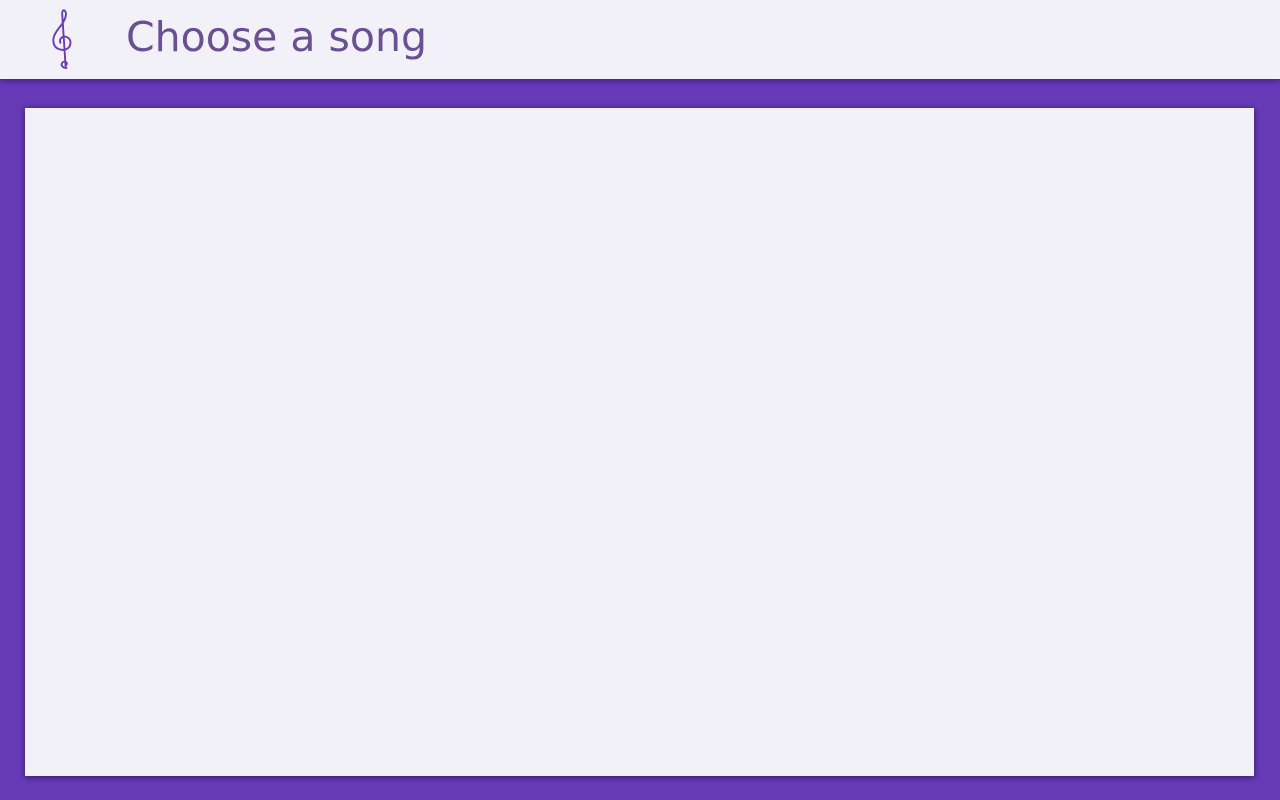 This screenshot has width=1280, height=800. I want to click on treble-clef-icon, so click(65, 39).